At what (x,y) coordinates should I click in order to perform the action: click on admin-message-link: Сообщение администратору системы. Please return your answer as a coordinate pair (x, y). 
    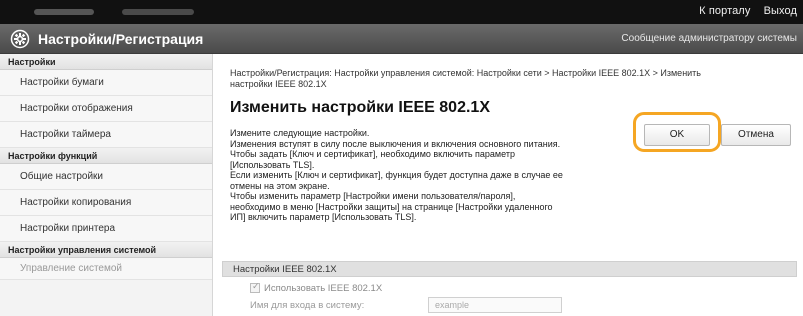
    Looking at the image, I should click on (709, 38).